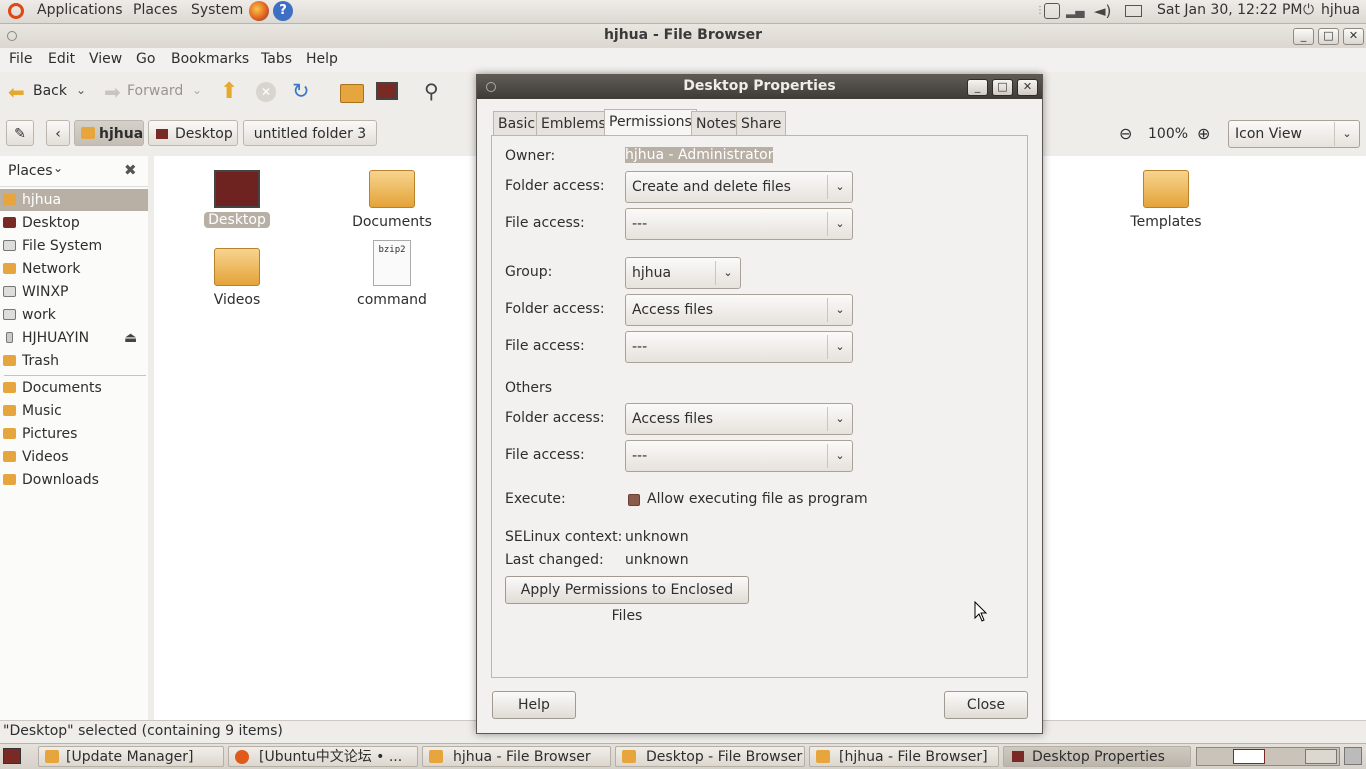 This screenshot has width=1366, height=769. I want to click on user-menu: hjhua, so click(1340, 10).